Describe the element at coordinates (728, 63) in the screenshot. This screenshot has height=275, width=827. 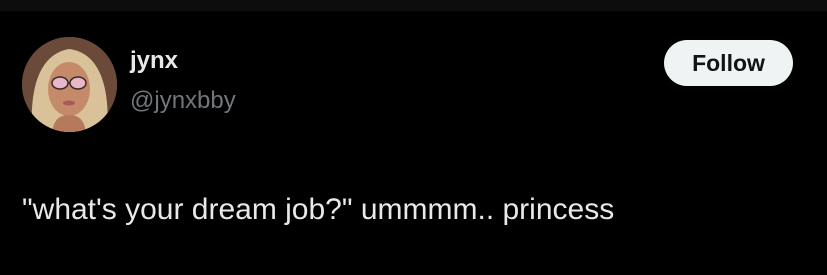
I see `follow-button: Follow` at that location.